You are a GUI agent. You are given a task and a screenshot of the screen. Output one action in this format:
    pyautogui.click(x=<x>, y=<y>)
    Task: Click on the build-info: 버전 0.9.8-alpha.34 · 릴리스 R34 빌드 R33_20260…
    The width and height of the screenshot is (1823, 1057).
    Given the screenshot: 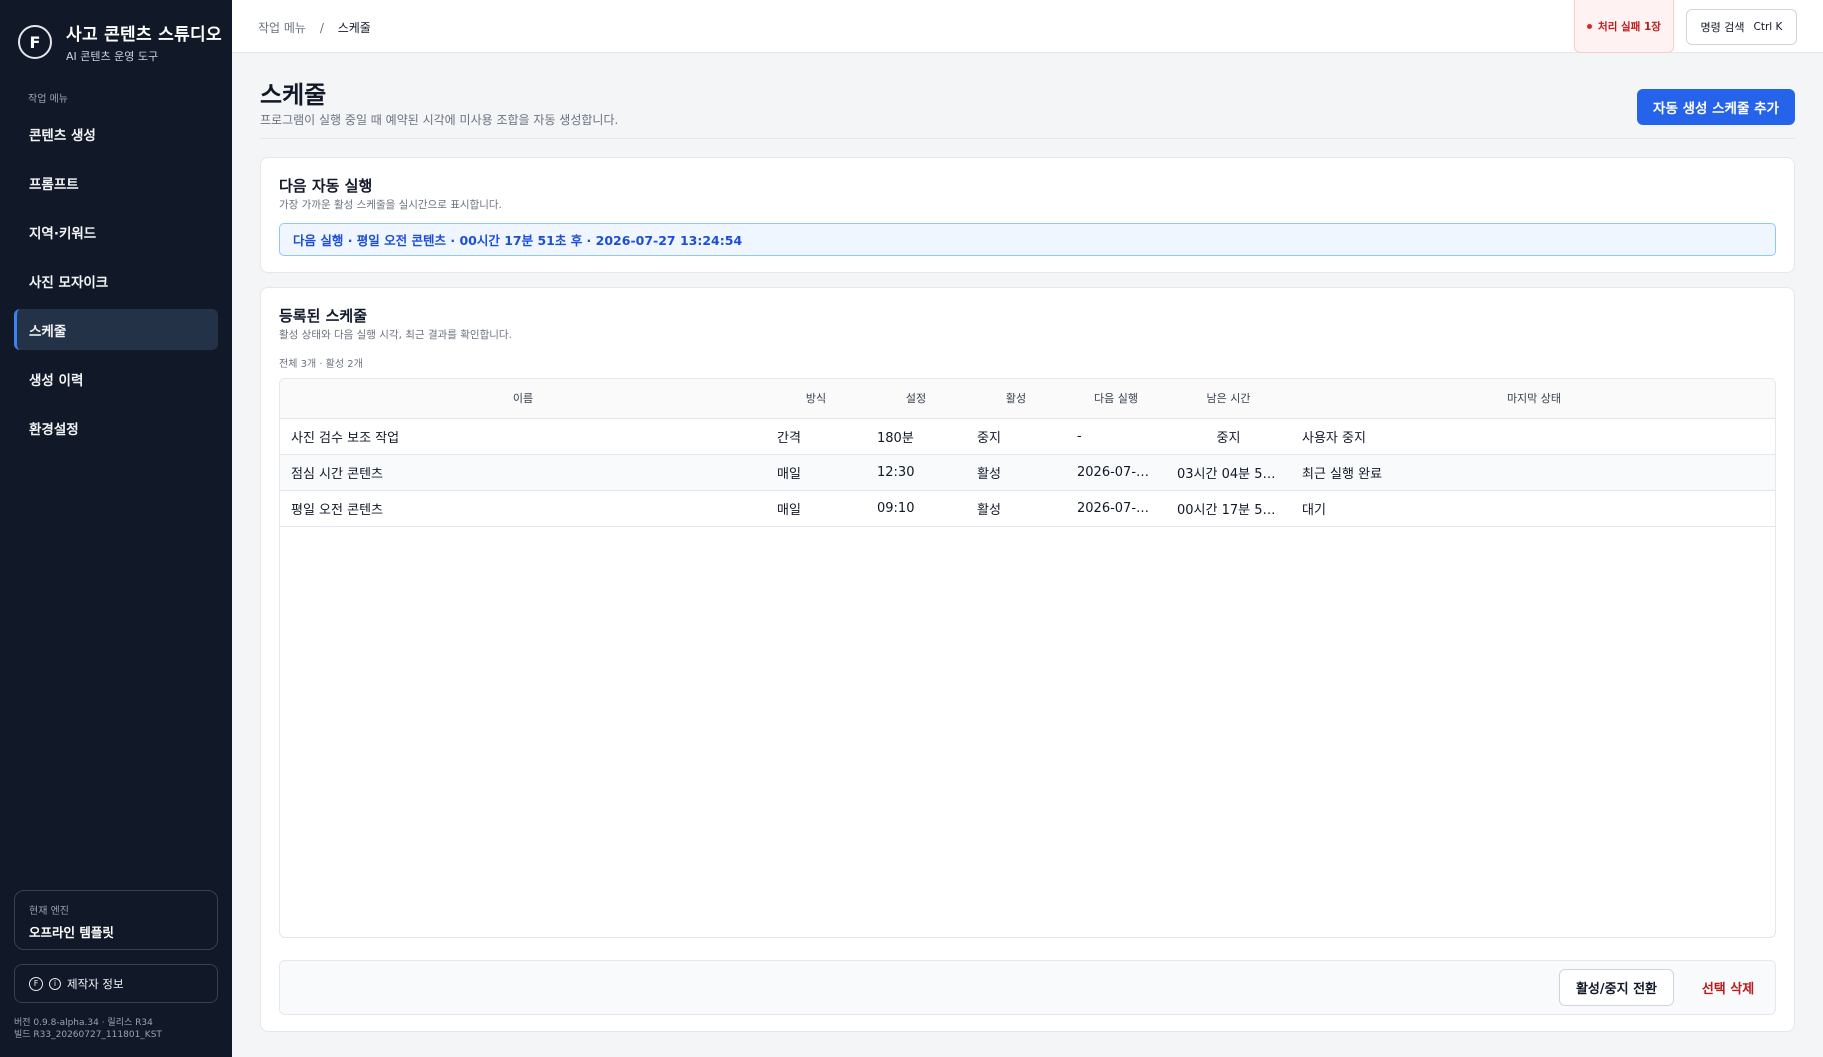 What is the action you would take?
    pyautogui.click(x=88, y=1029)
    